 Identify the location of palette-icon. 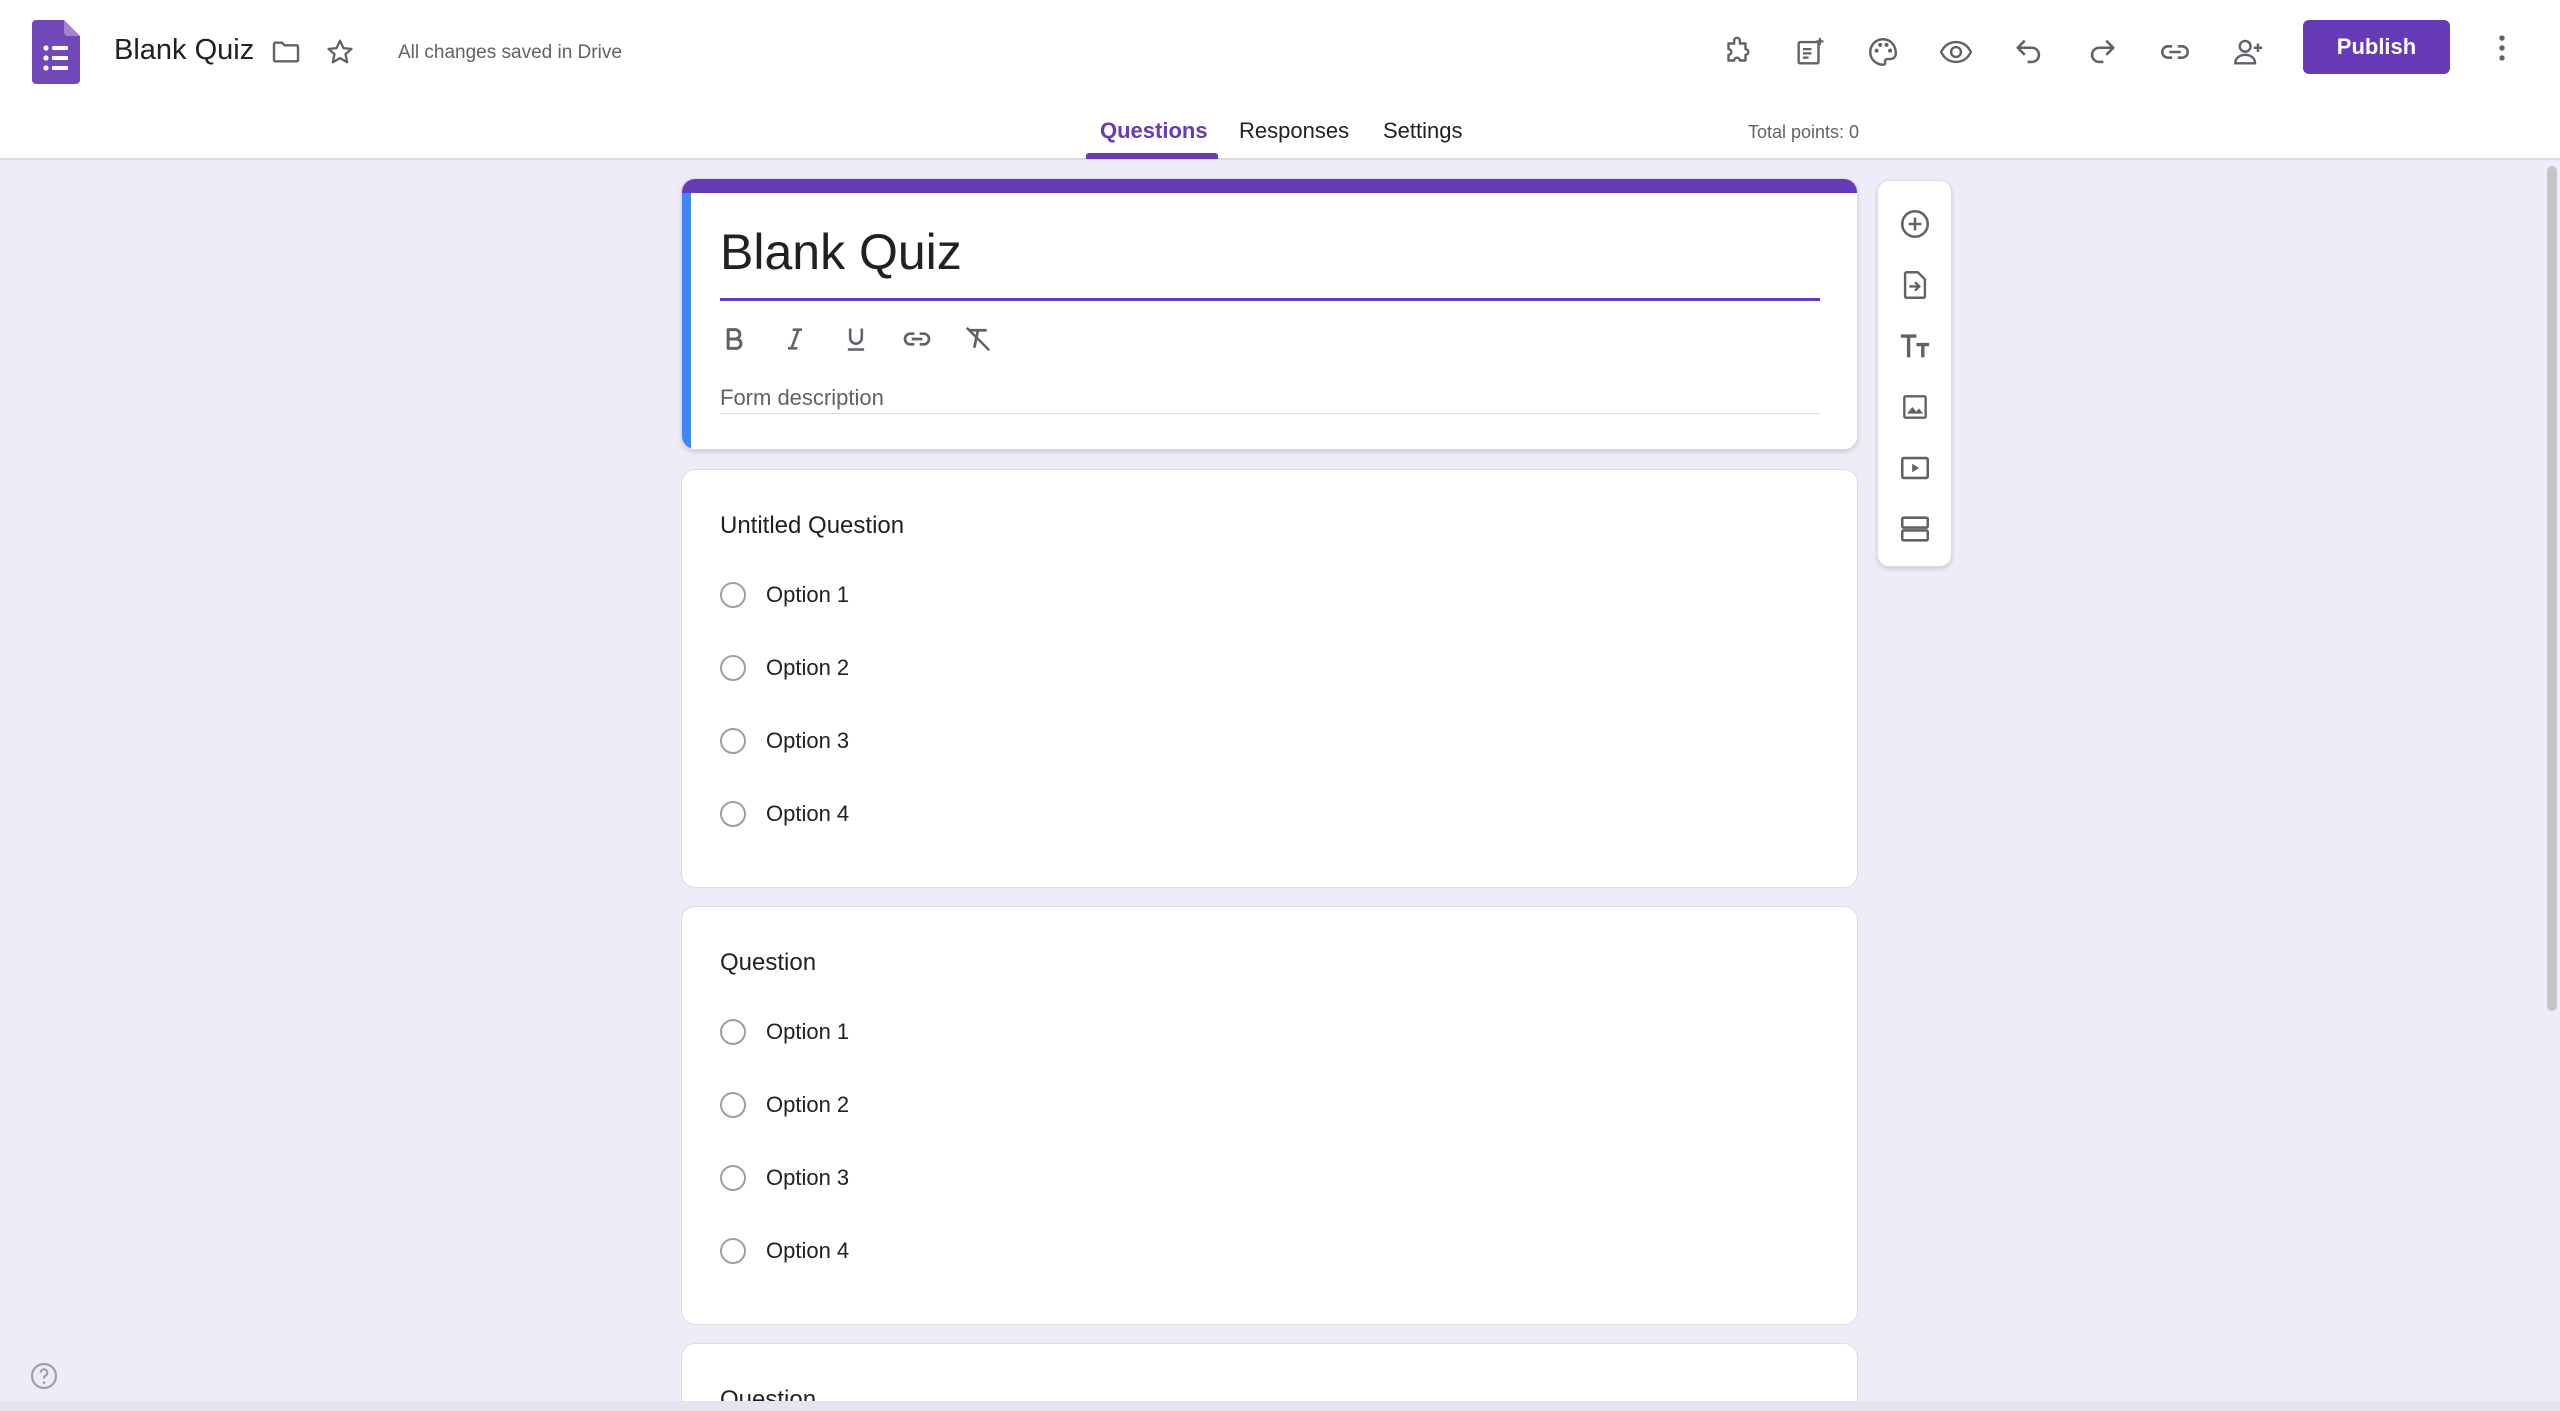
(1883, 52).